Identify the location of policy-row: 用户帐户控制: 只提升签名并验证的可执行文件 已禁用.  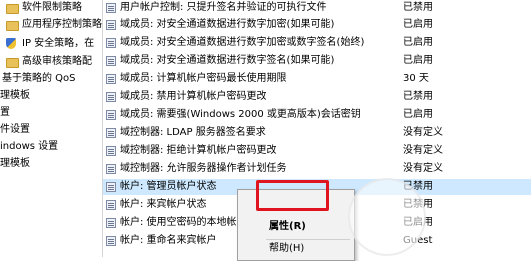
(317, 8).